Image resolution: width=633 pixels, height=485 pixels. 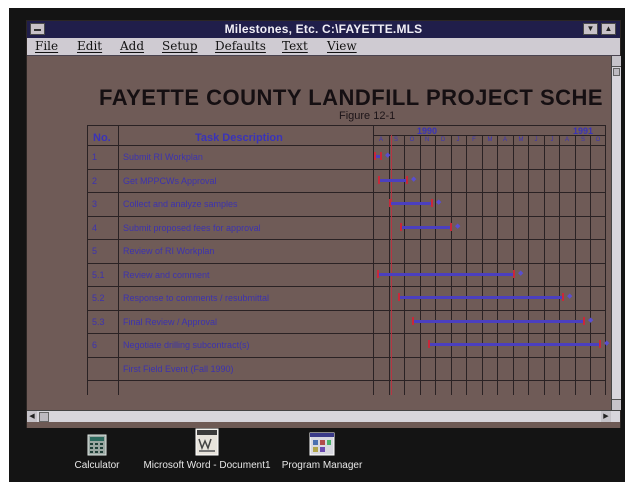 I want to click on month-label: N, so click(x=427, y=140).